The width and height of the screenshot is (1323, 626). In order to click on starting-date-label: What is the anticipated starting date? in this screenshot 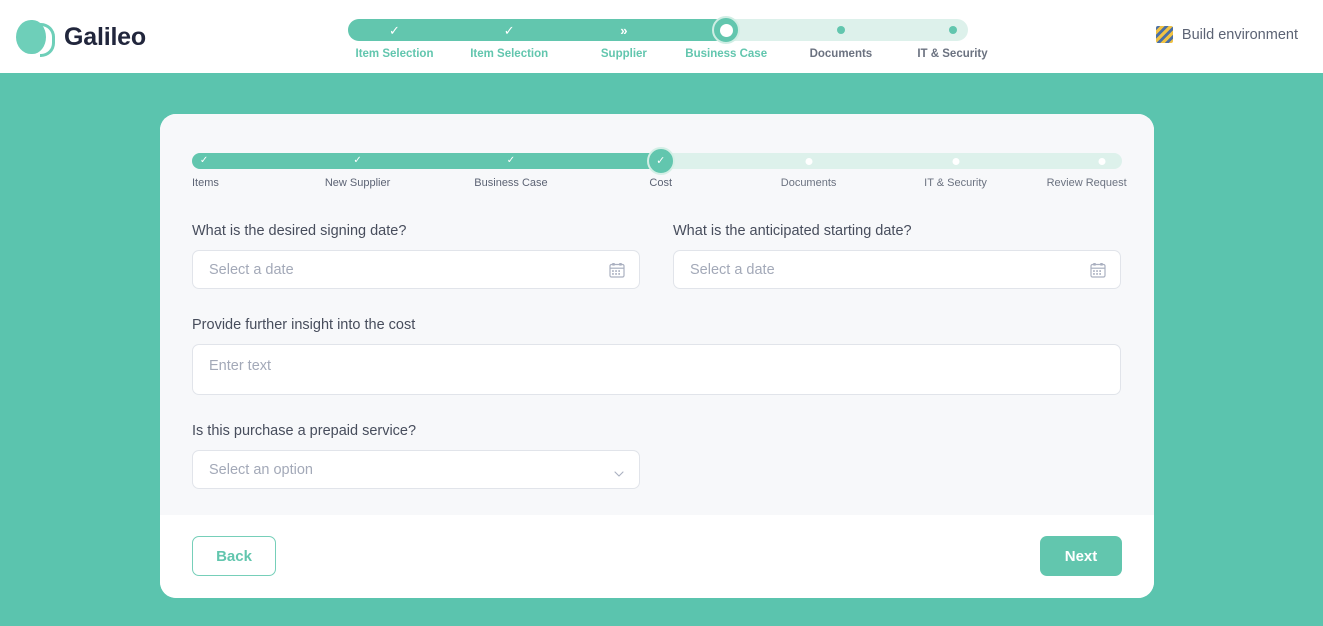, I will do `click(792, 231)`.